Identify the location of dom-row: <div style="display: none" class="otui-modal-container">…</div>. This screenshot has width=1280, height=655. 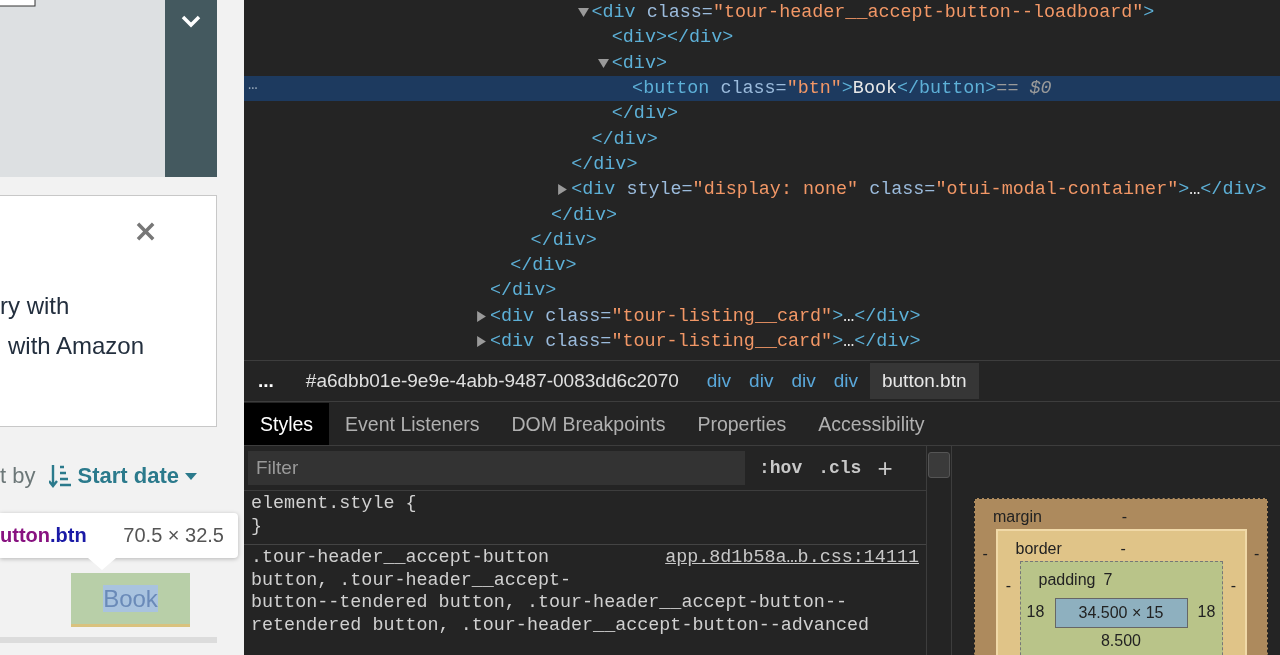
(762, 190).